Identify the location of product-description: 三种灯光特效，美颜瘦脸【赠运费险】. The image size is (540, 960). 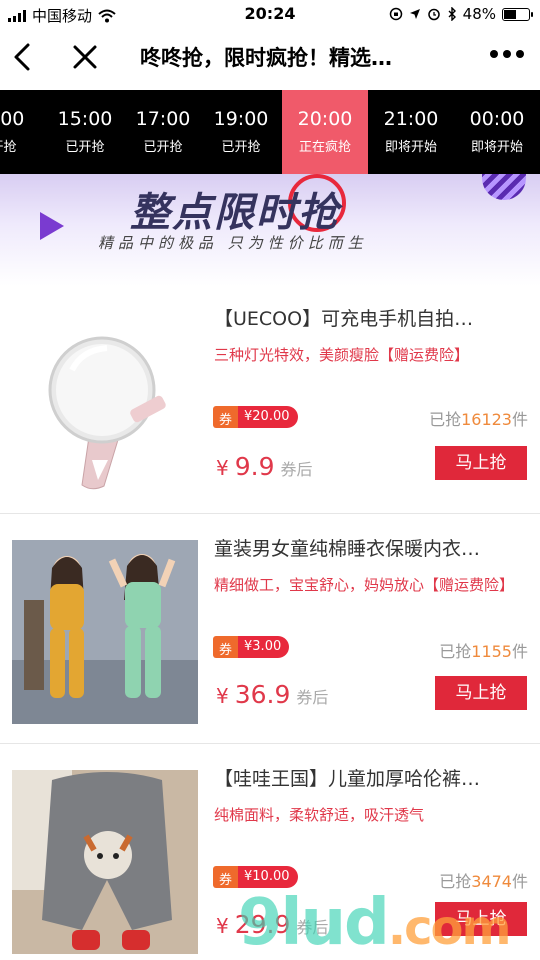
(342, 355).